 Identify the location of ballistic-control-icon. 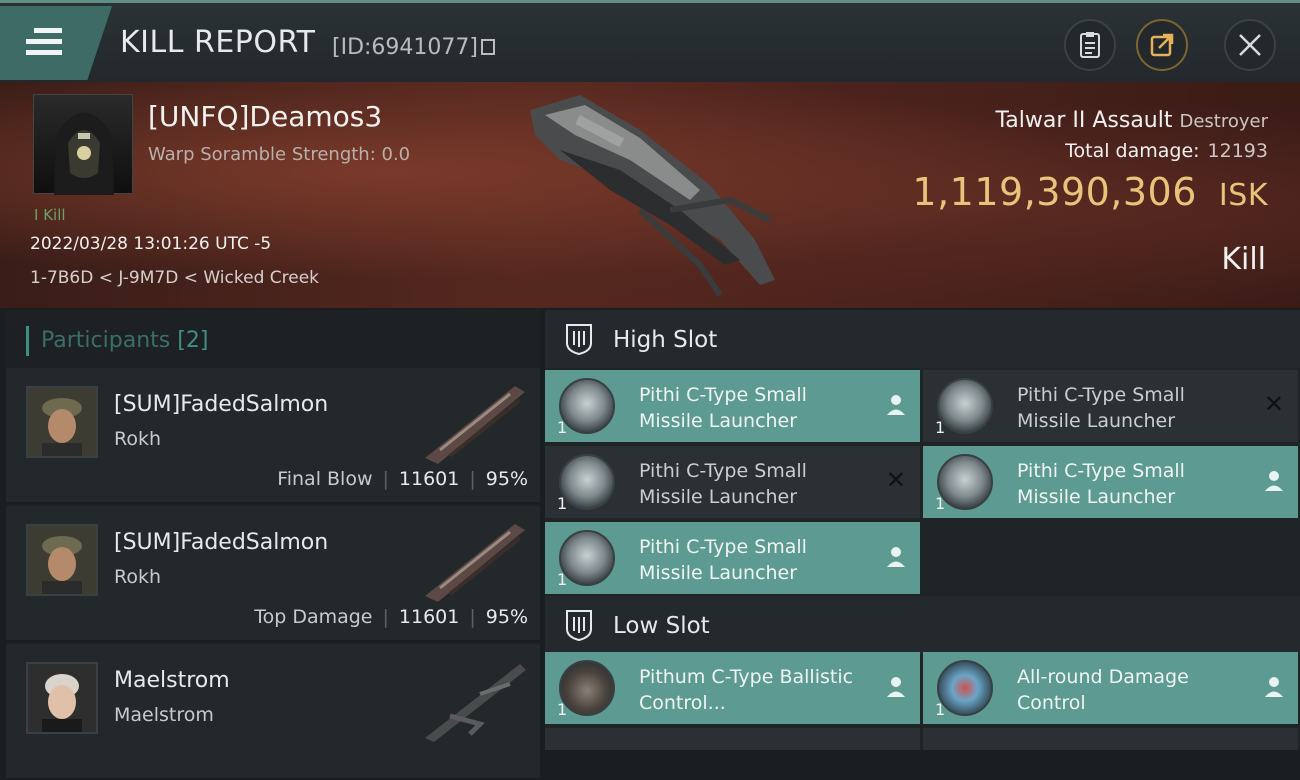
(587, 688).